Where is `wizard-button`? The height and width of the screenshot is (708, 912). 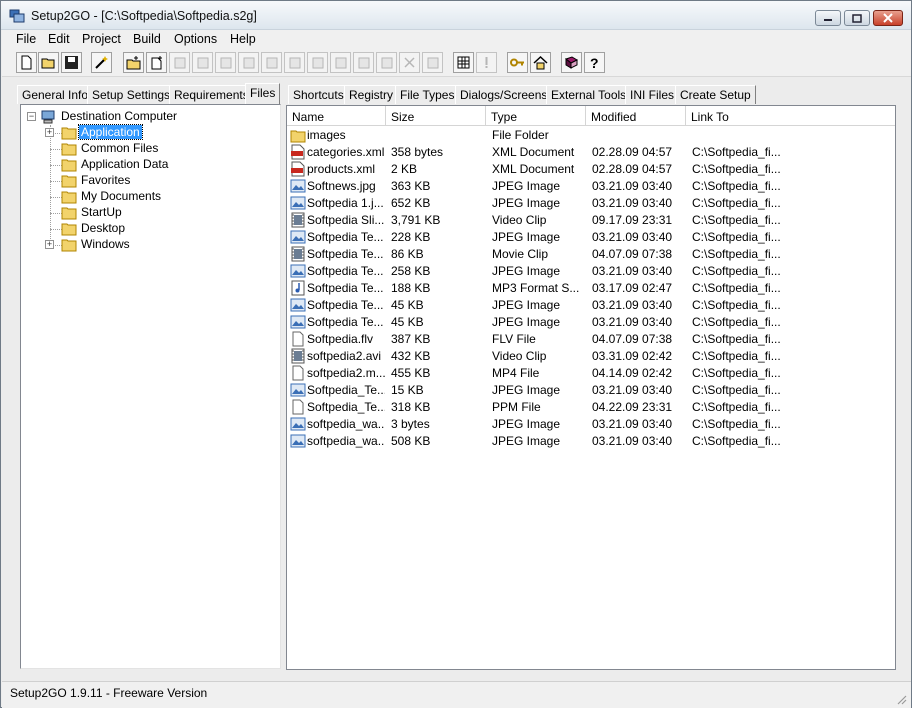
wizard-button is located at coordinates (101, 62).